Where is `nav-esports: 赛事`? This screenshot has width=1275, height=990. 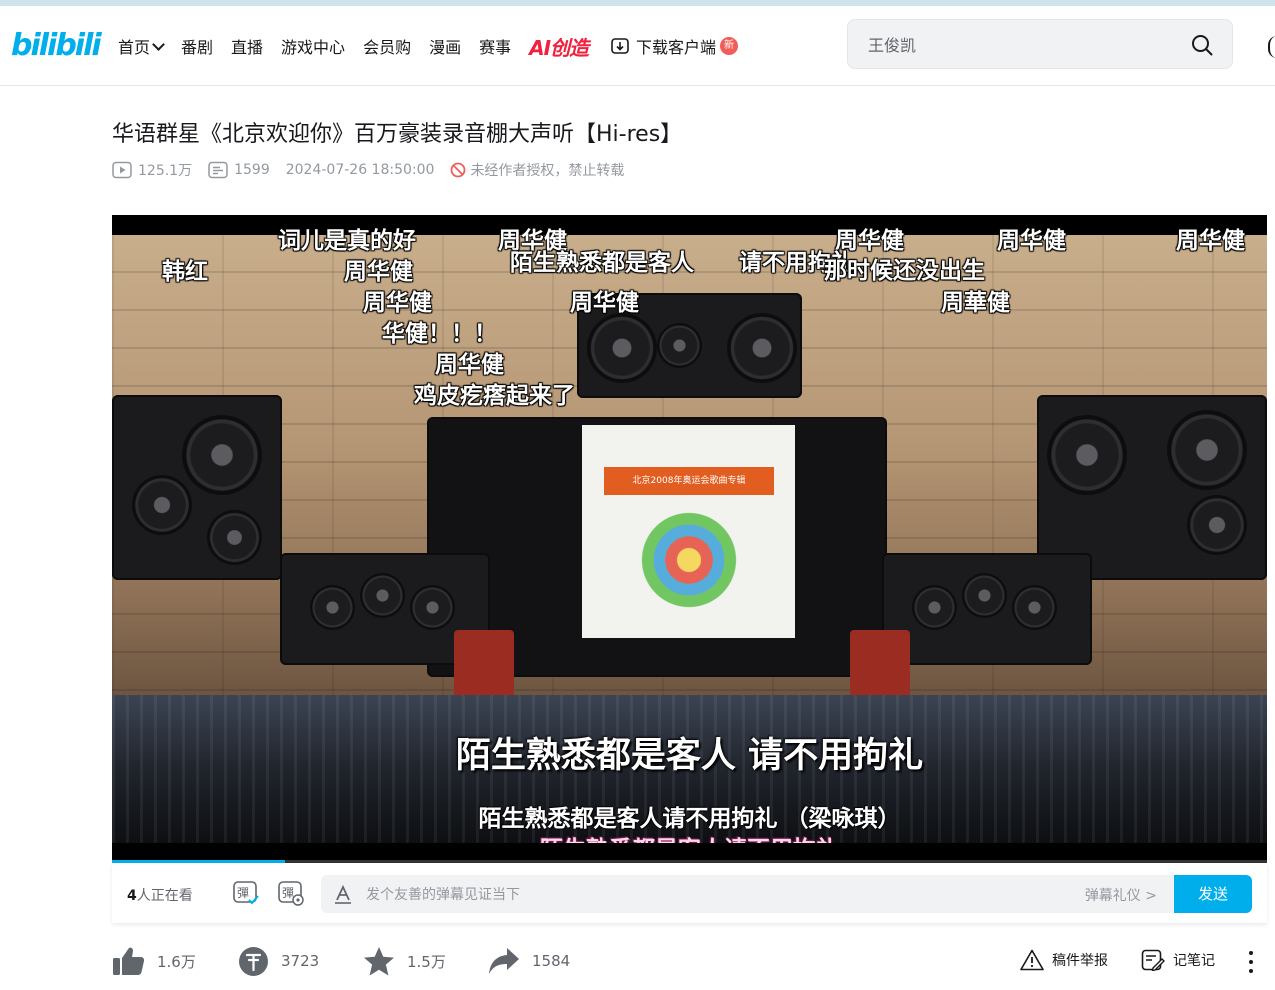
nav-esports: 赛事 is located at coordinates (495, 46).